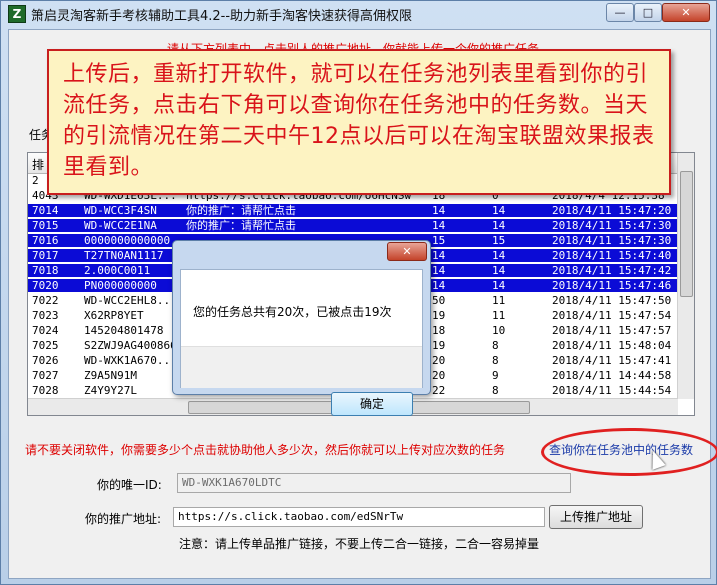  I want to click on table-cell: 7028, so click(45, 390).